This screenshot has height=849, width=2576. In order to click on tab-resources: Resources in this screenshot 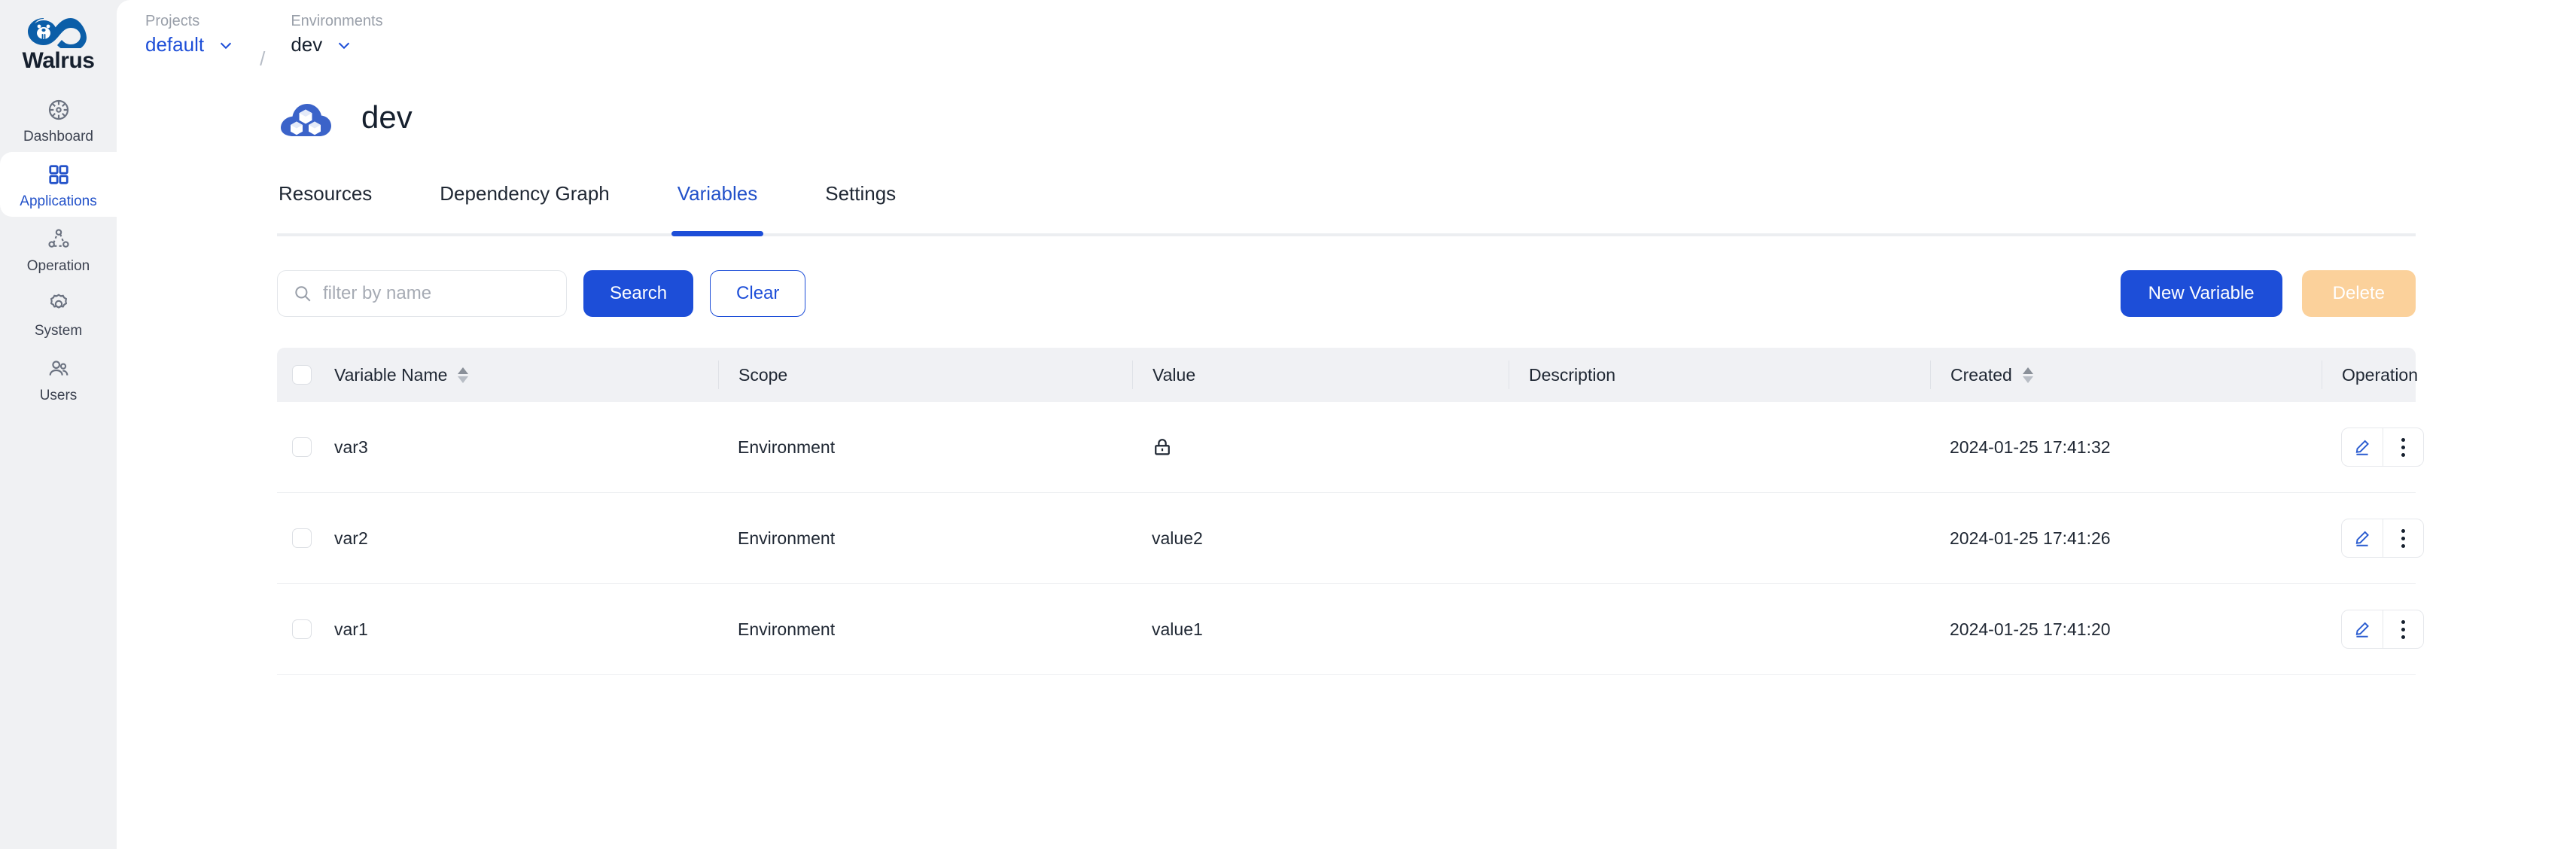, I will do `click(325, 193)`.